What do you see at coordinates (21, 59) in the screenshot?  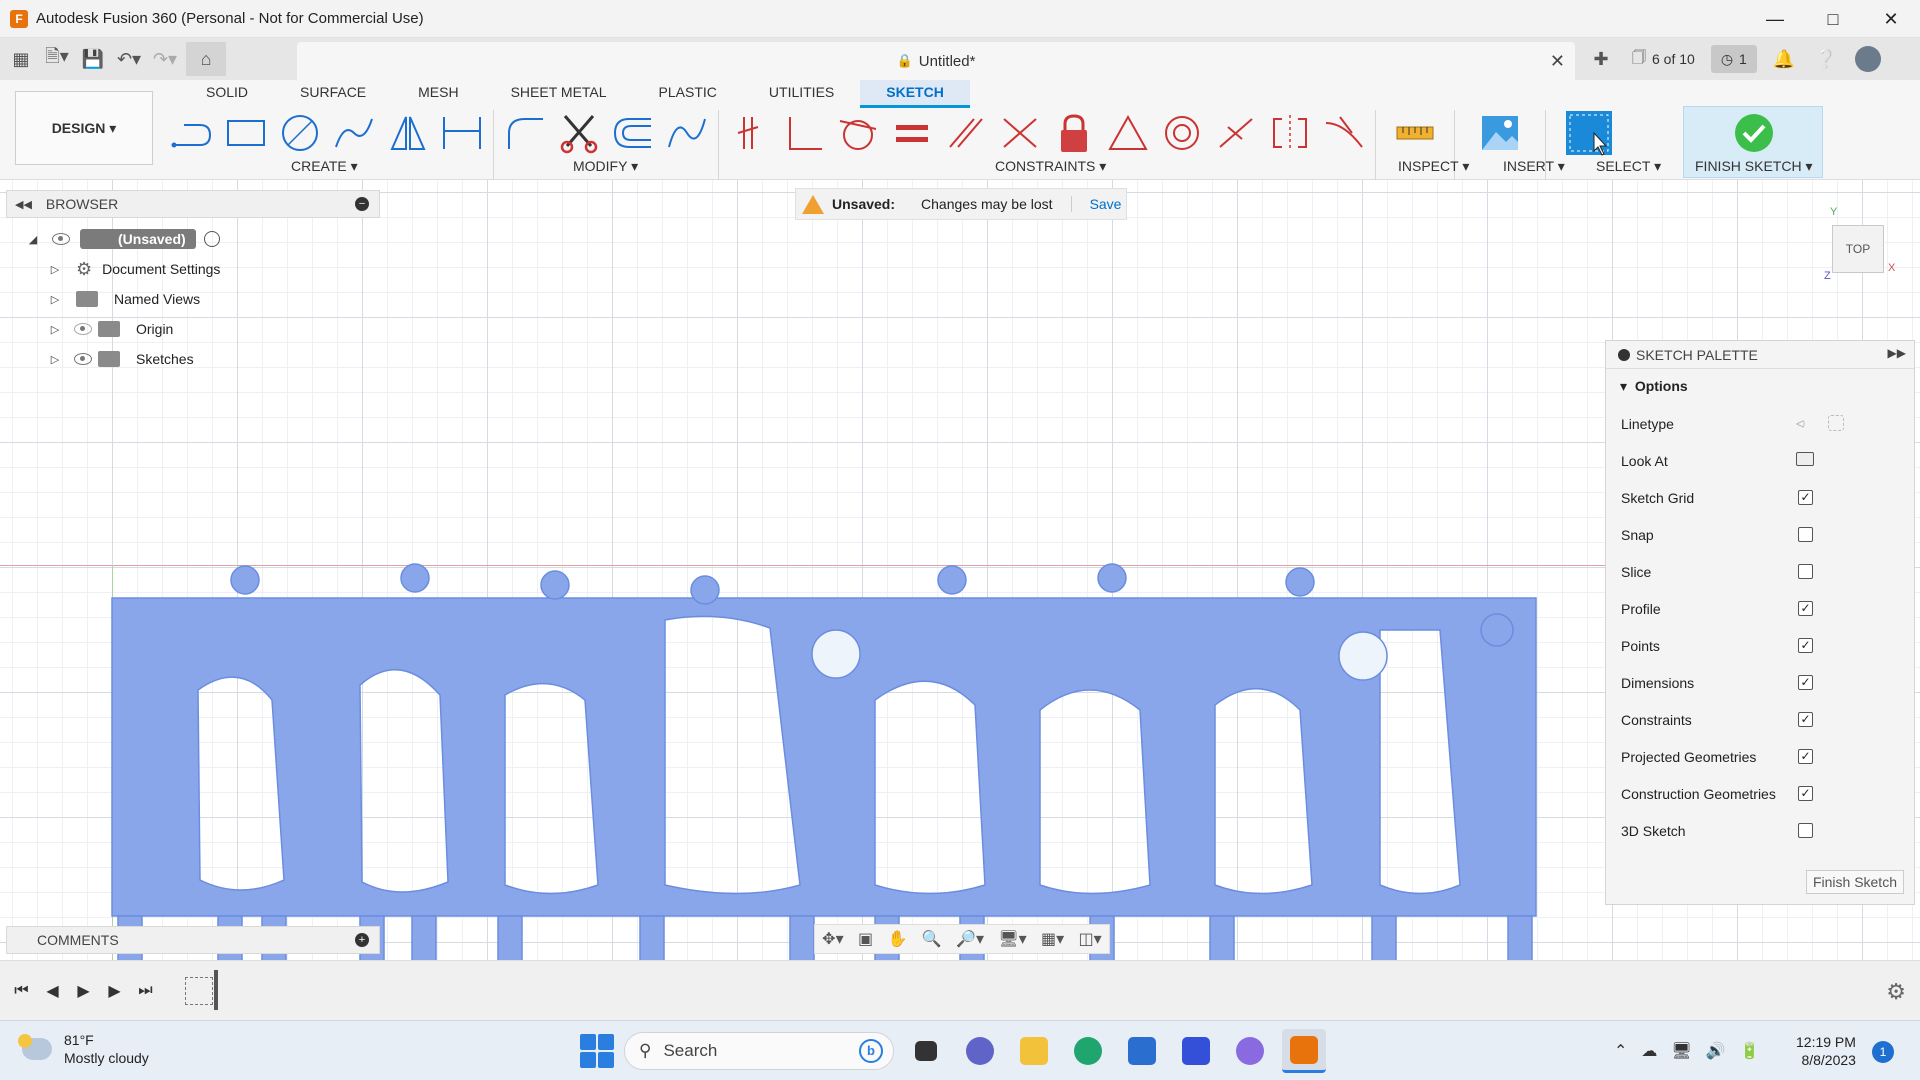 I see `data-panel-grid-icon: ▦` at bounding box center [21, 59].